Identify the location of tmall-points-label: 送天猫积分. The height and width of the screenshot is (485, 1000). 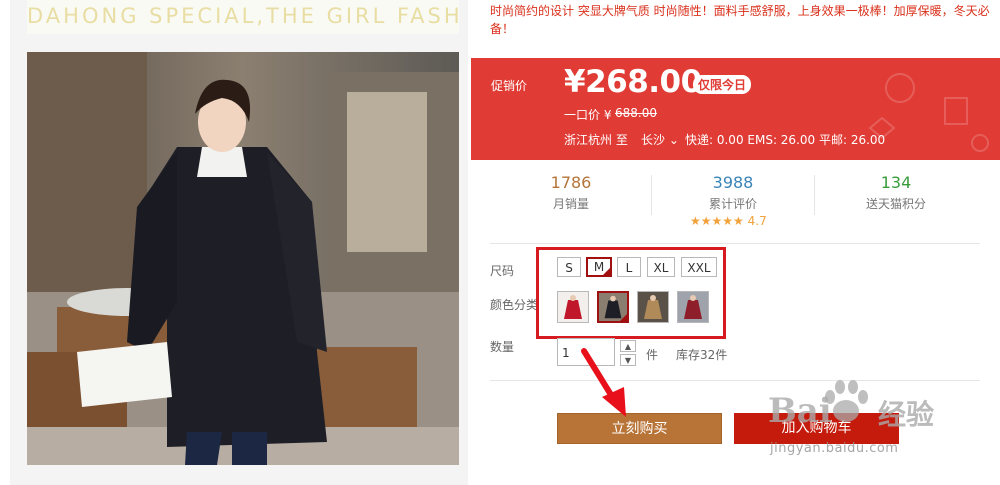
(895, 204).